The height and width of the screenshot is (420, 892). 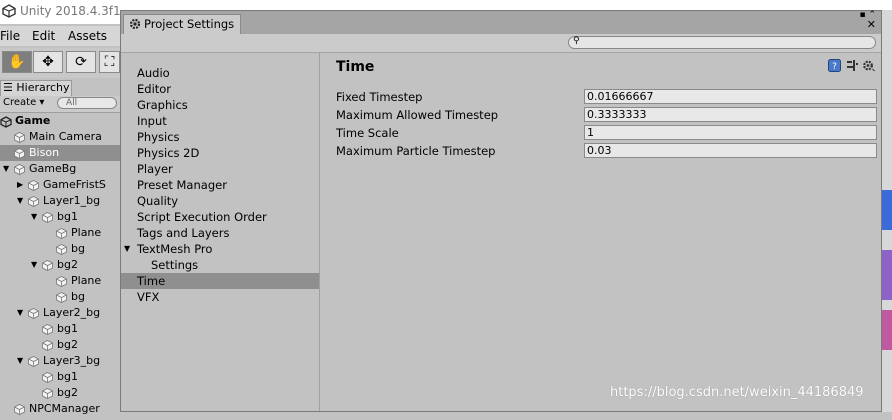 I want to click on hierarchy-item: ▼ Layer1_bg, so click(x=60, y=201).